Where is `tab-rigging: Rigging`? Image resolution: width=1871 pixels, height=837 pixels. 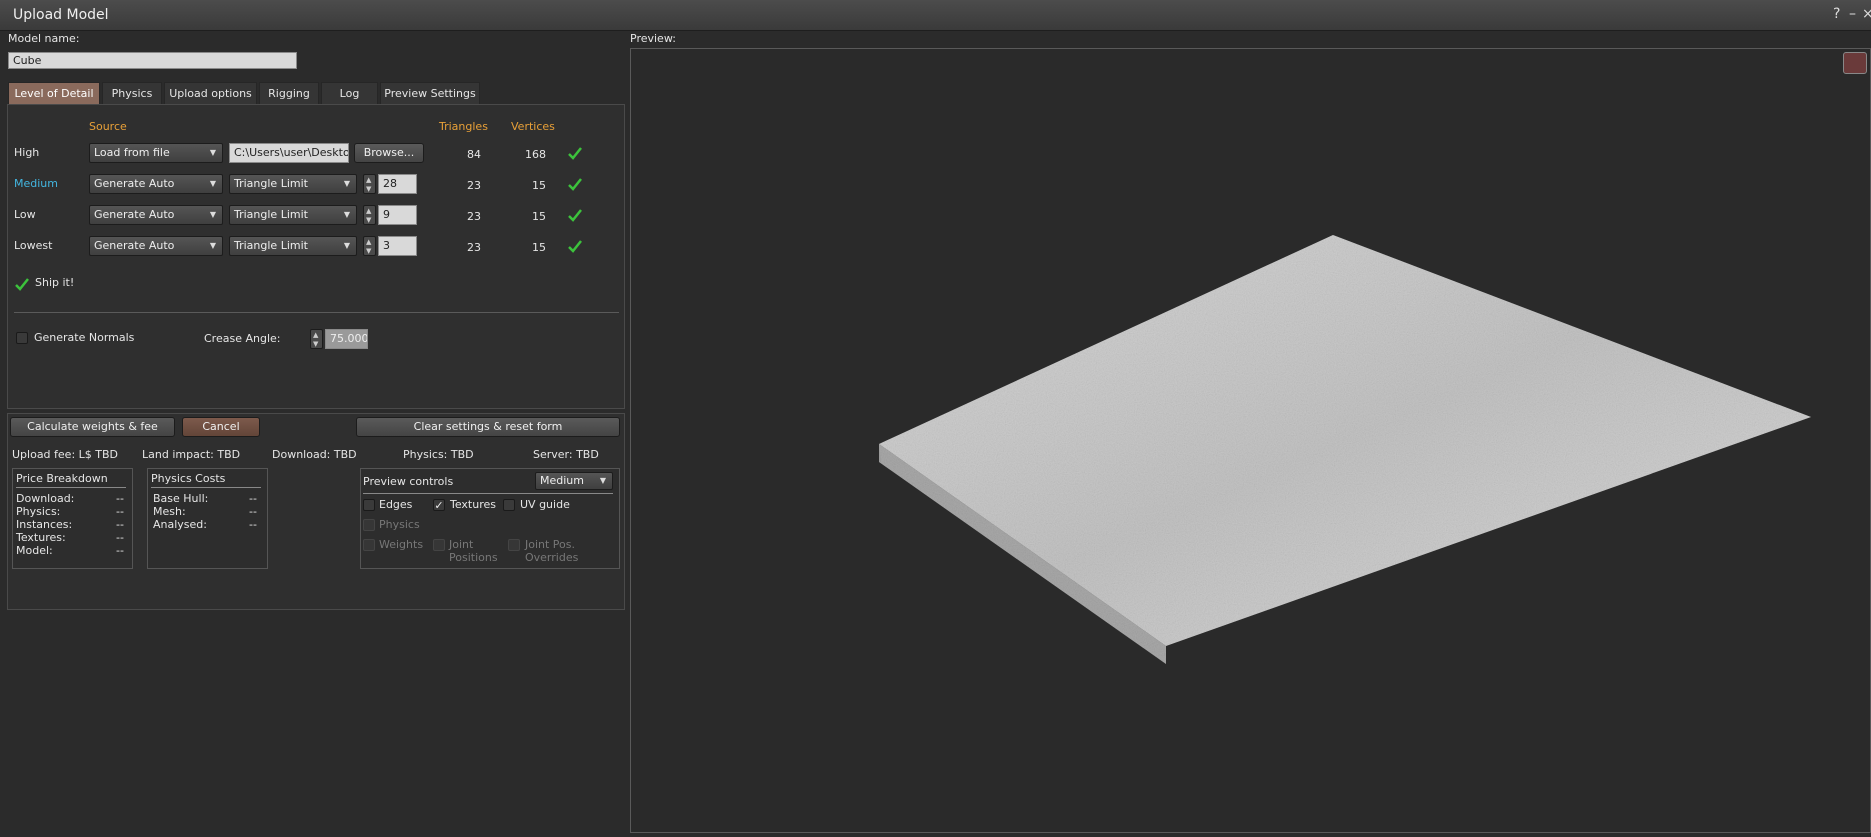
tab-rigging: Rigging is located at coordinates (289, 93).